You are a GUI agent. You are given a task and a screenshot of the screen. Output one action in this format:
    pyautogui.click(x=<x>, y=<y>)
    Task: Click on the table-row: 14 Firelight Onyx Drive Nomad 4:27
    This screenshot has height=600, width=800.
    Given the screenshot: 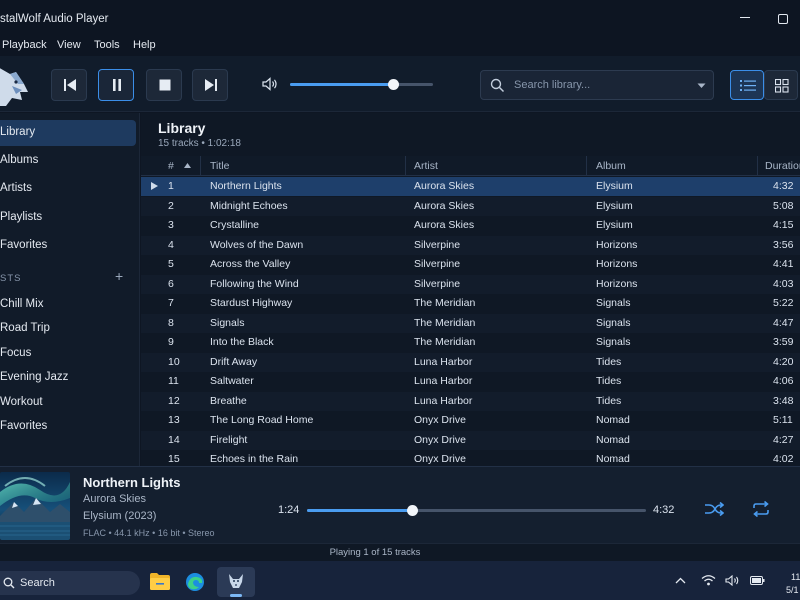 What is the action you would take?
    pyautogui.click(x=470, y=440)
    